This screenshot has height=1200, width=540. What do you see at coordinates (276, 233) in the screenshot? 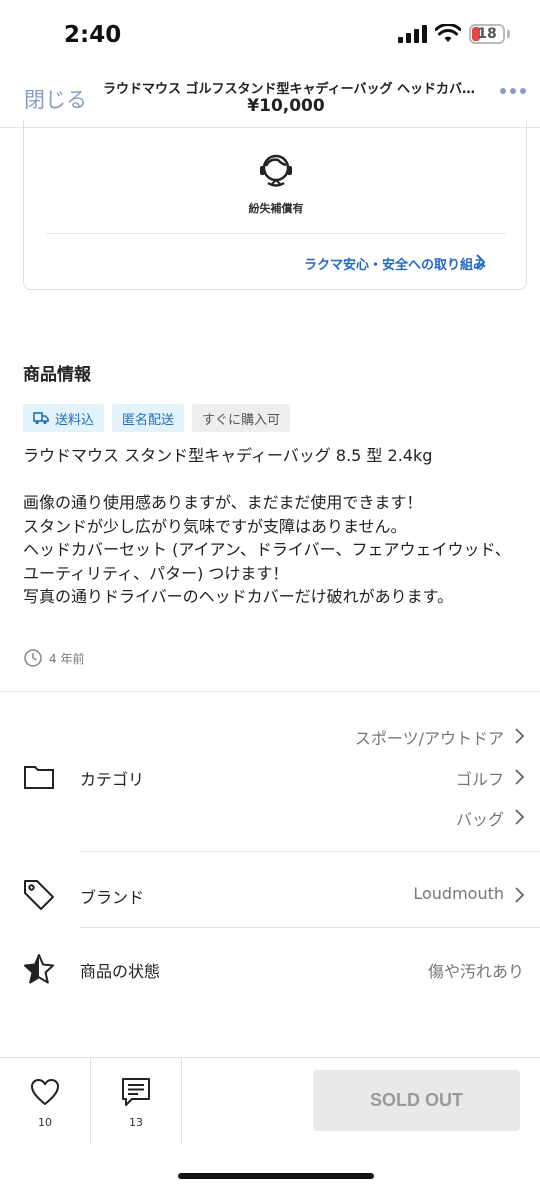
I see `divider` at bounding box center [276, 233].